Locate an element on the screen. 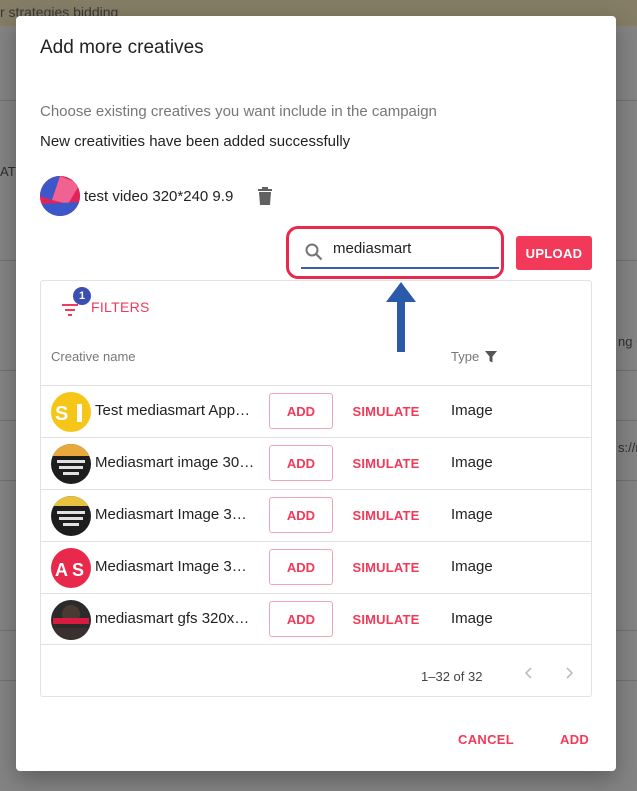 This screenshot has width=637, height=791. table-row: mediasmart gfs 320x… ADD SIMULATE Image is located at coordinates (316, 619).